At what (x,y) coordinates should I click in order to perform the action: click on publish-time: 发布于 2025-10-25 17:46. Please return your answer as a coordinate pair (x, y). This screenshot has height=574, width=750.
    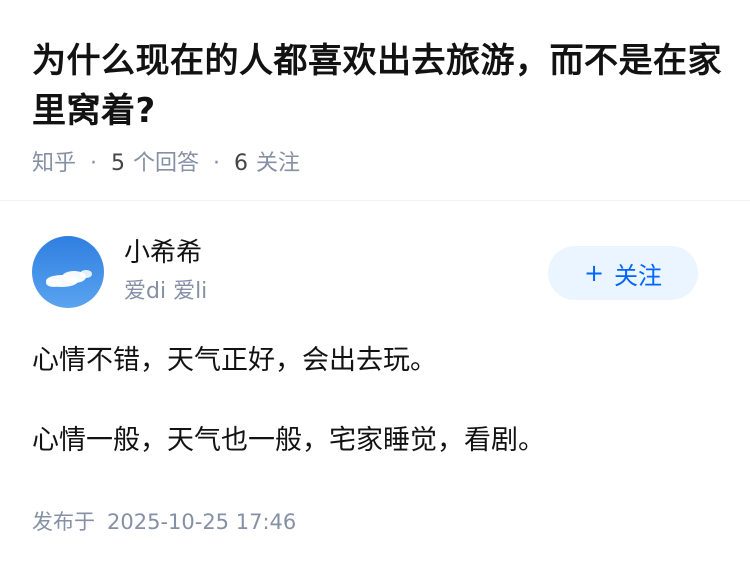
    Looking at the image, I should click on (164, 522).